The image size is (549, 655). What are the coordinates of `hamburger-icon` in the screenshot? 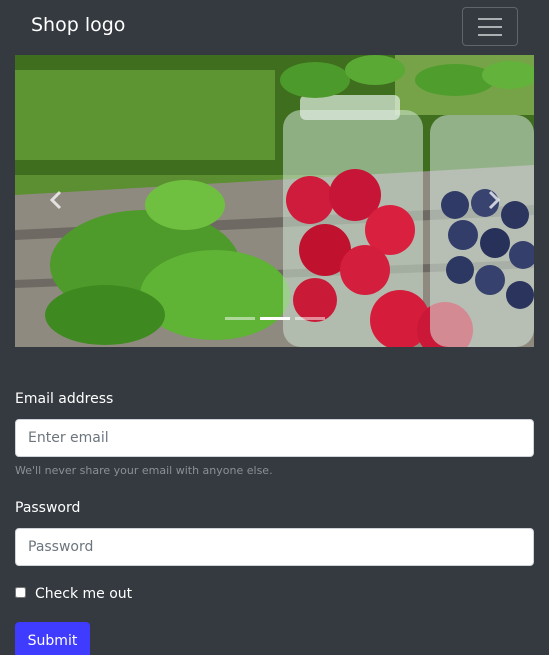 It's located at (490, 27).